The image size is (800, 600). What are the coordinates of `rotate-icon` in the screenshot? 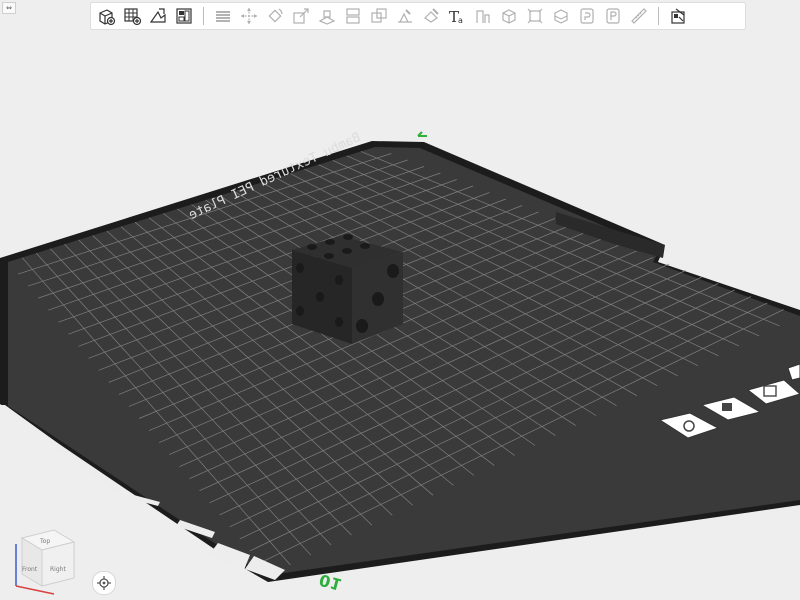 It's located at (275, 15).